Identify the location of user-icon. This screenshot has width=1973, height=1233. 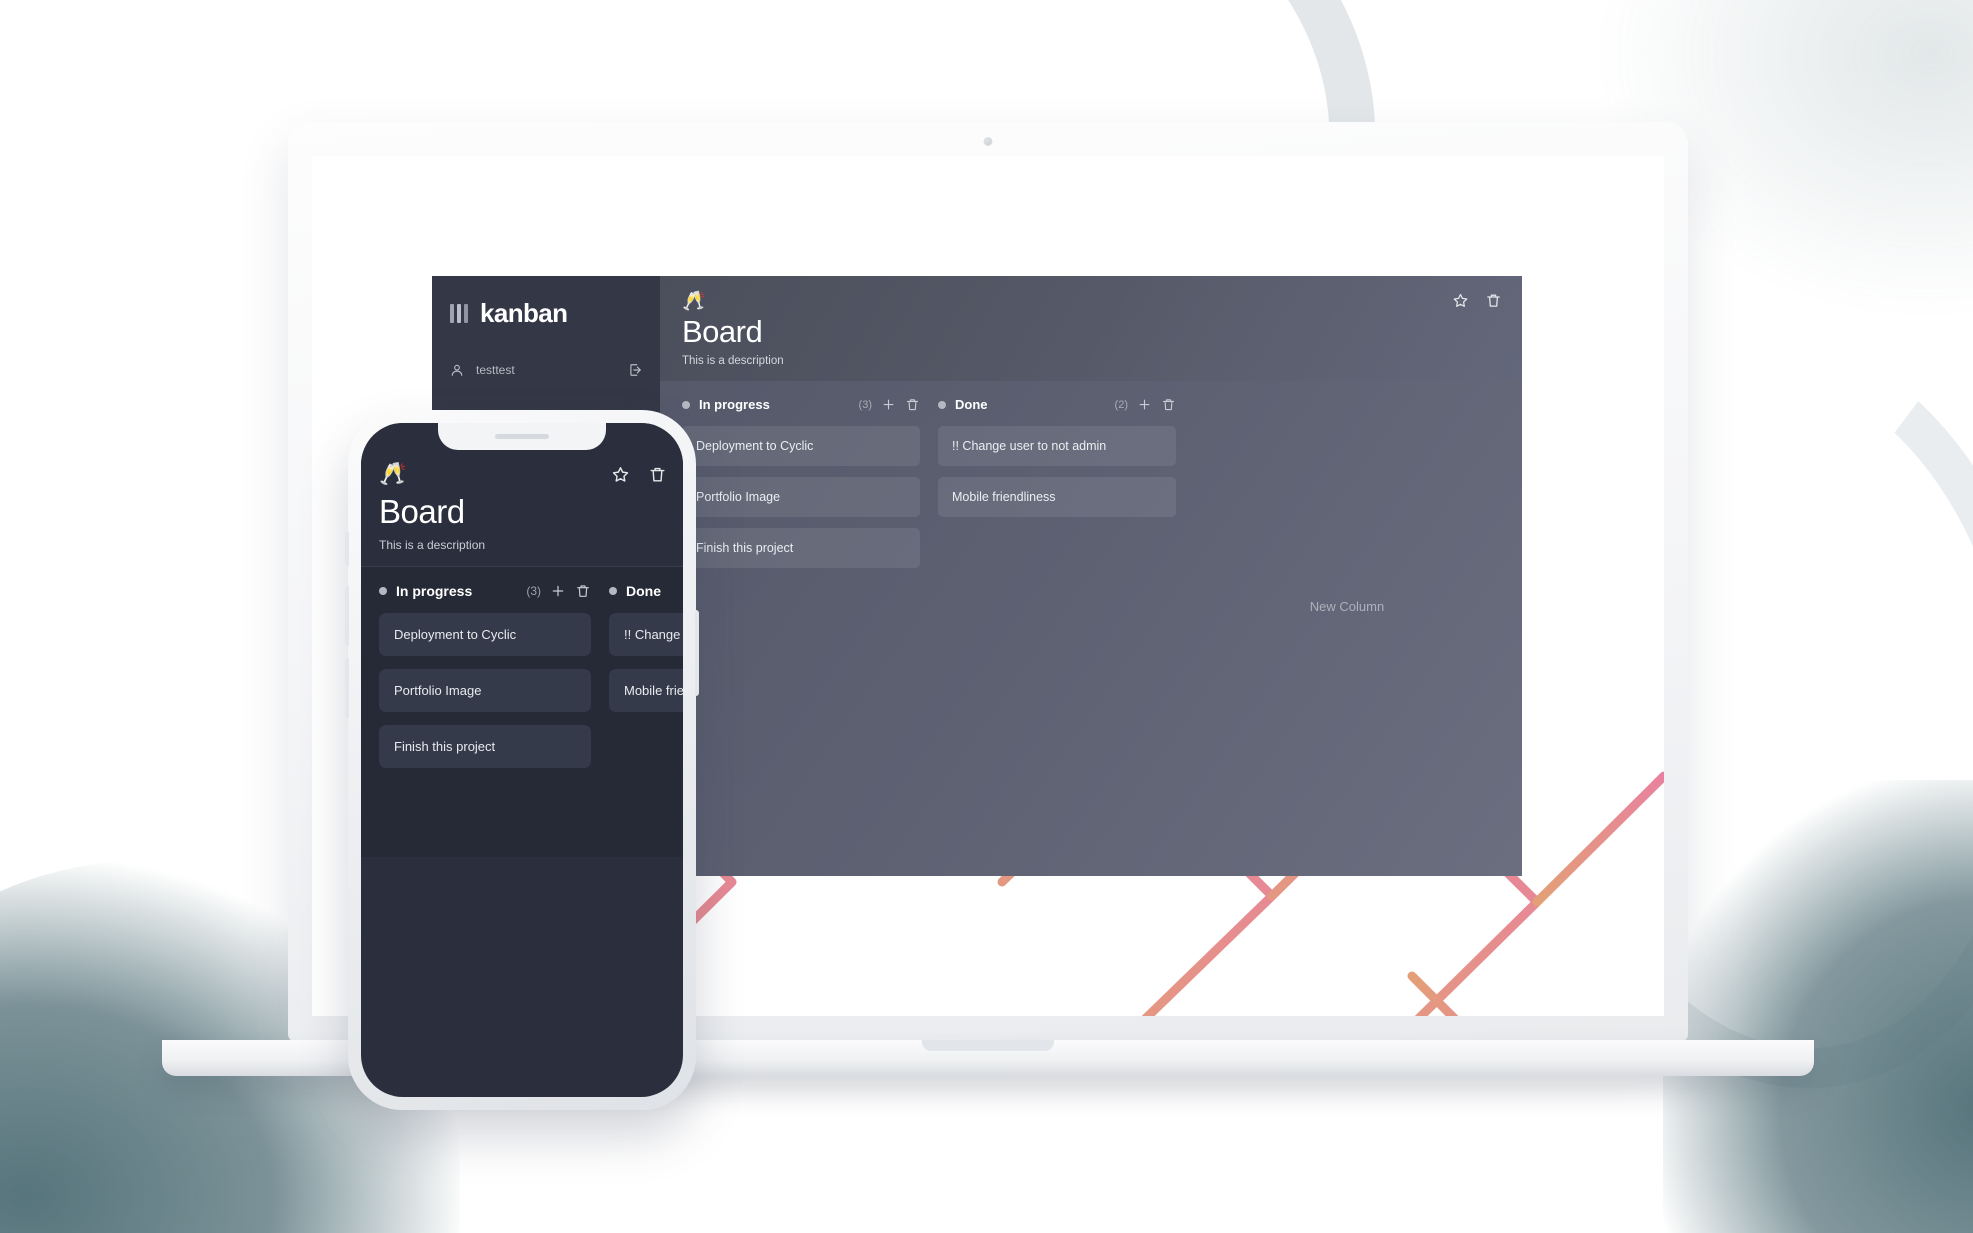
(457, 370).